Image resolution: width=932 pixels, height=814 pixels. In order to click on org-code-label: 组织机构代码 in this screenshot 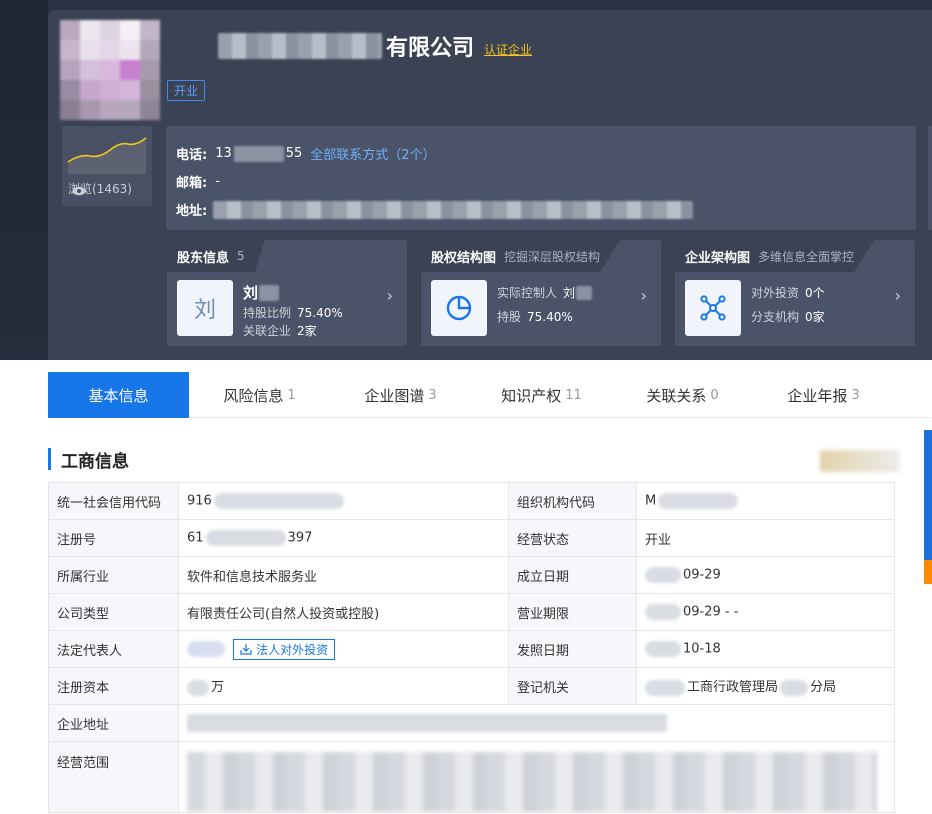, I will do `click(572, 501)`.